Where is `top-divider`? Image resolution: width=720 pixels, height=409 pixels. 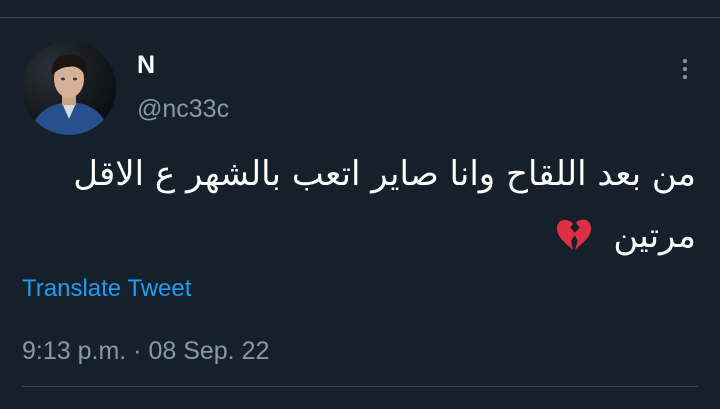 top-divider is located at coordinates (360, 17).